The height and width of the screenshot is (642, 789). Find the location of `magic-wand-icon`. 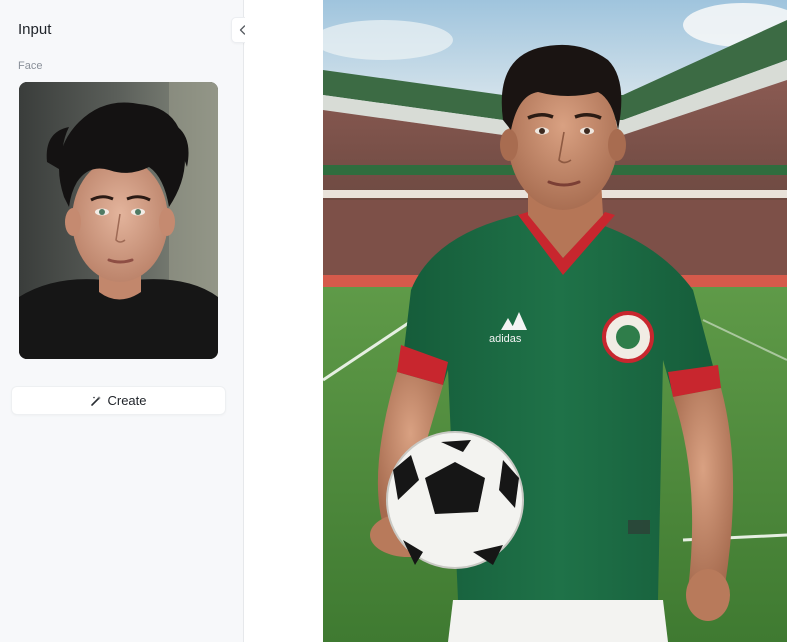

magic-wand-icon is located at coordinates (96, 401).